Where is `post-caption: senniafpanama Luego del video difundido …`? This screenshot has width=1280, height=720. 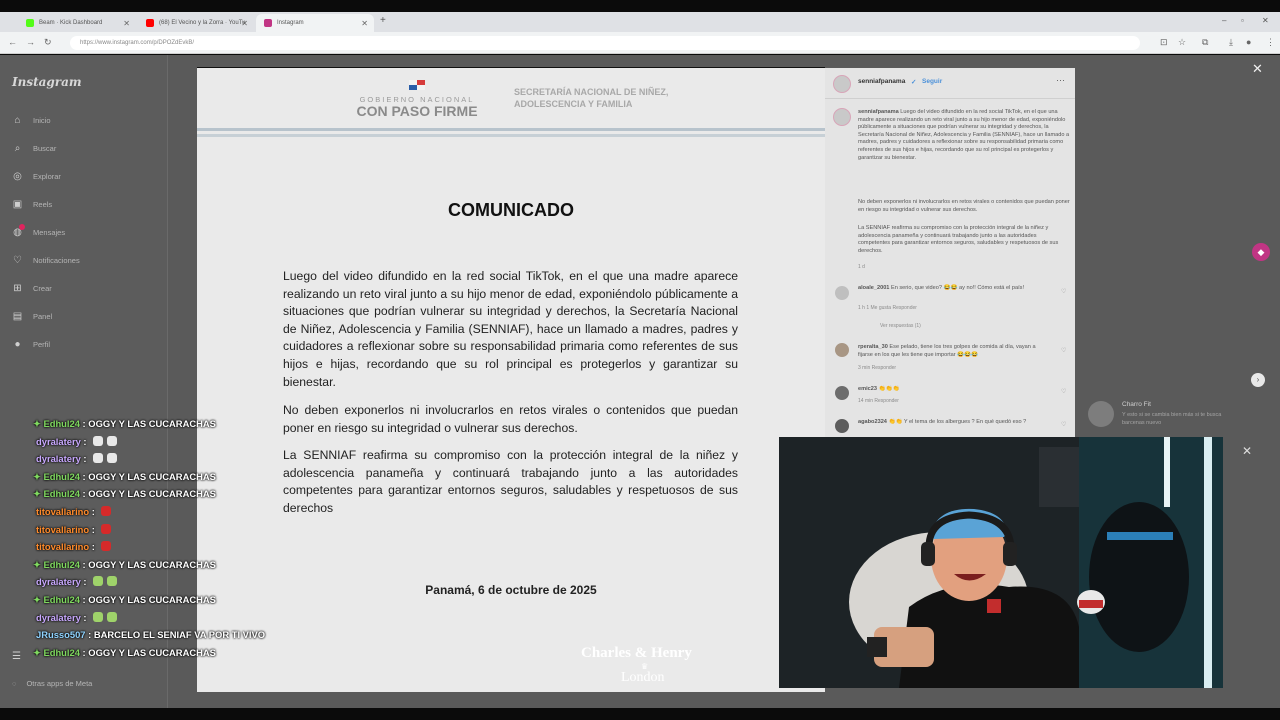
post-caption: senniafpanama Luego del video difundido … is located at coordinates (964, 135).